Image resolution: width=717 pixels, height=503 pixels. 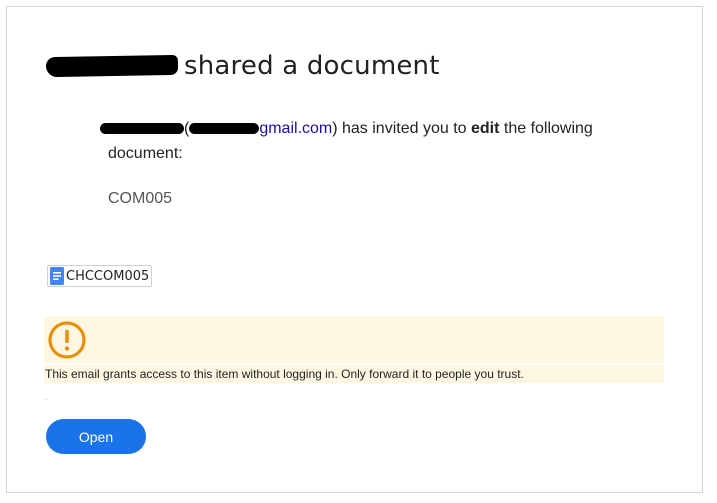 I want to click on invite-text: ) has invited you to, so click(x=401, y=128).